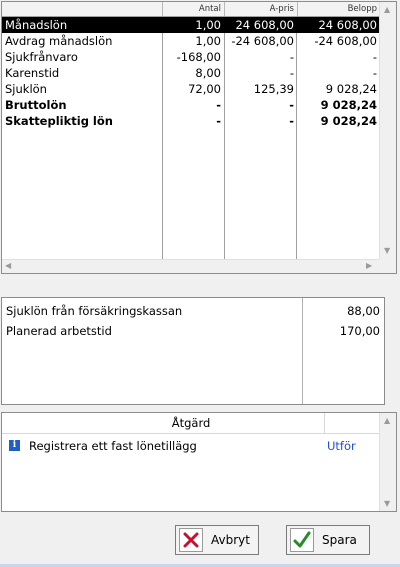  What do you see at coordinates (264, 25) in the screenshot?
I see `row-apris: 24 608,00` at bounding box center [264, 25].